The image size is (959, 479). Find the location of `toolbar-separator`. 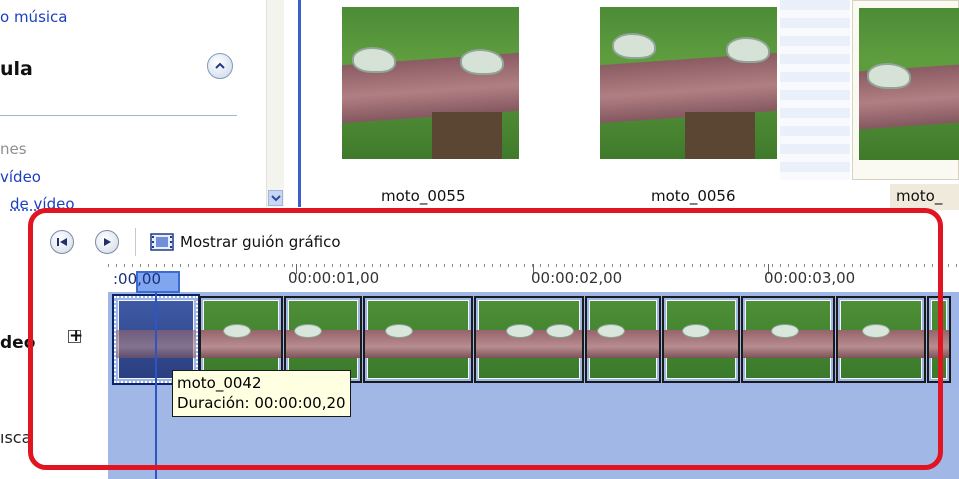

toolbar-separator is located at coordinates (135, 242).